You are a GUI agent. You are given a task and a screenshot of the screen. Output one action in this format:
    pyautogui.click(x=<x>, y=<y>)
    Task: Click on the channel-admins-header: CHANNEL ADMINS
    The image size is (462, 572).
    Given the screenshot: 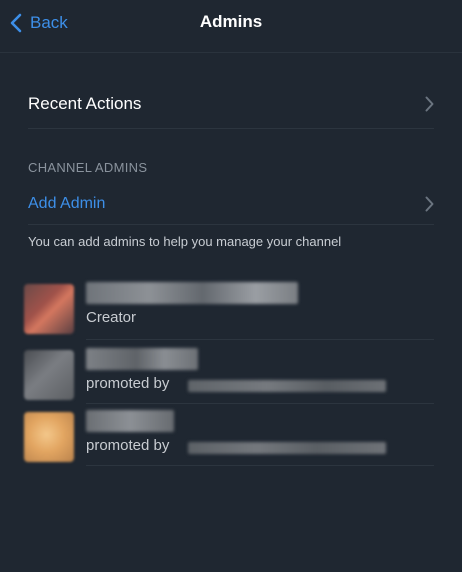 What is the action you would take?
    pyautogui.click(x=88, y=167)
    